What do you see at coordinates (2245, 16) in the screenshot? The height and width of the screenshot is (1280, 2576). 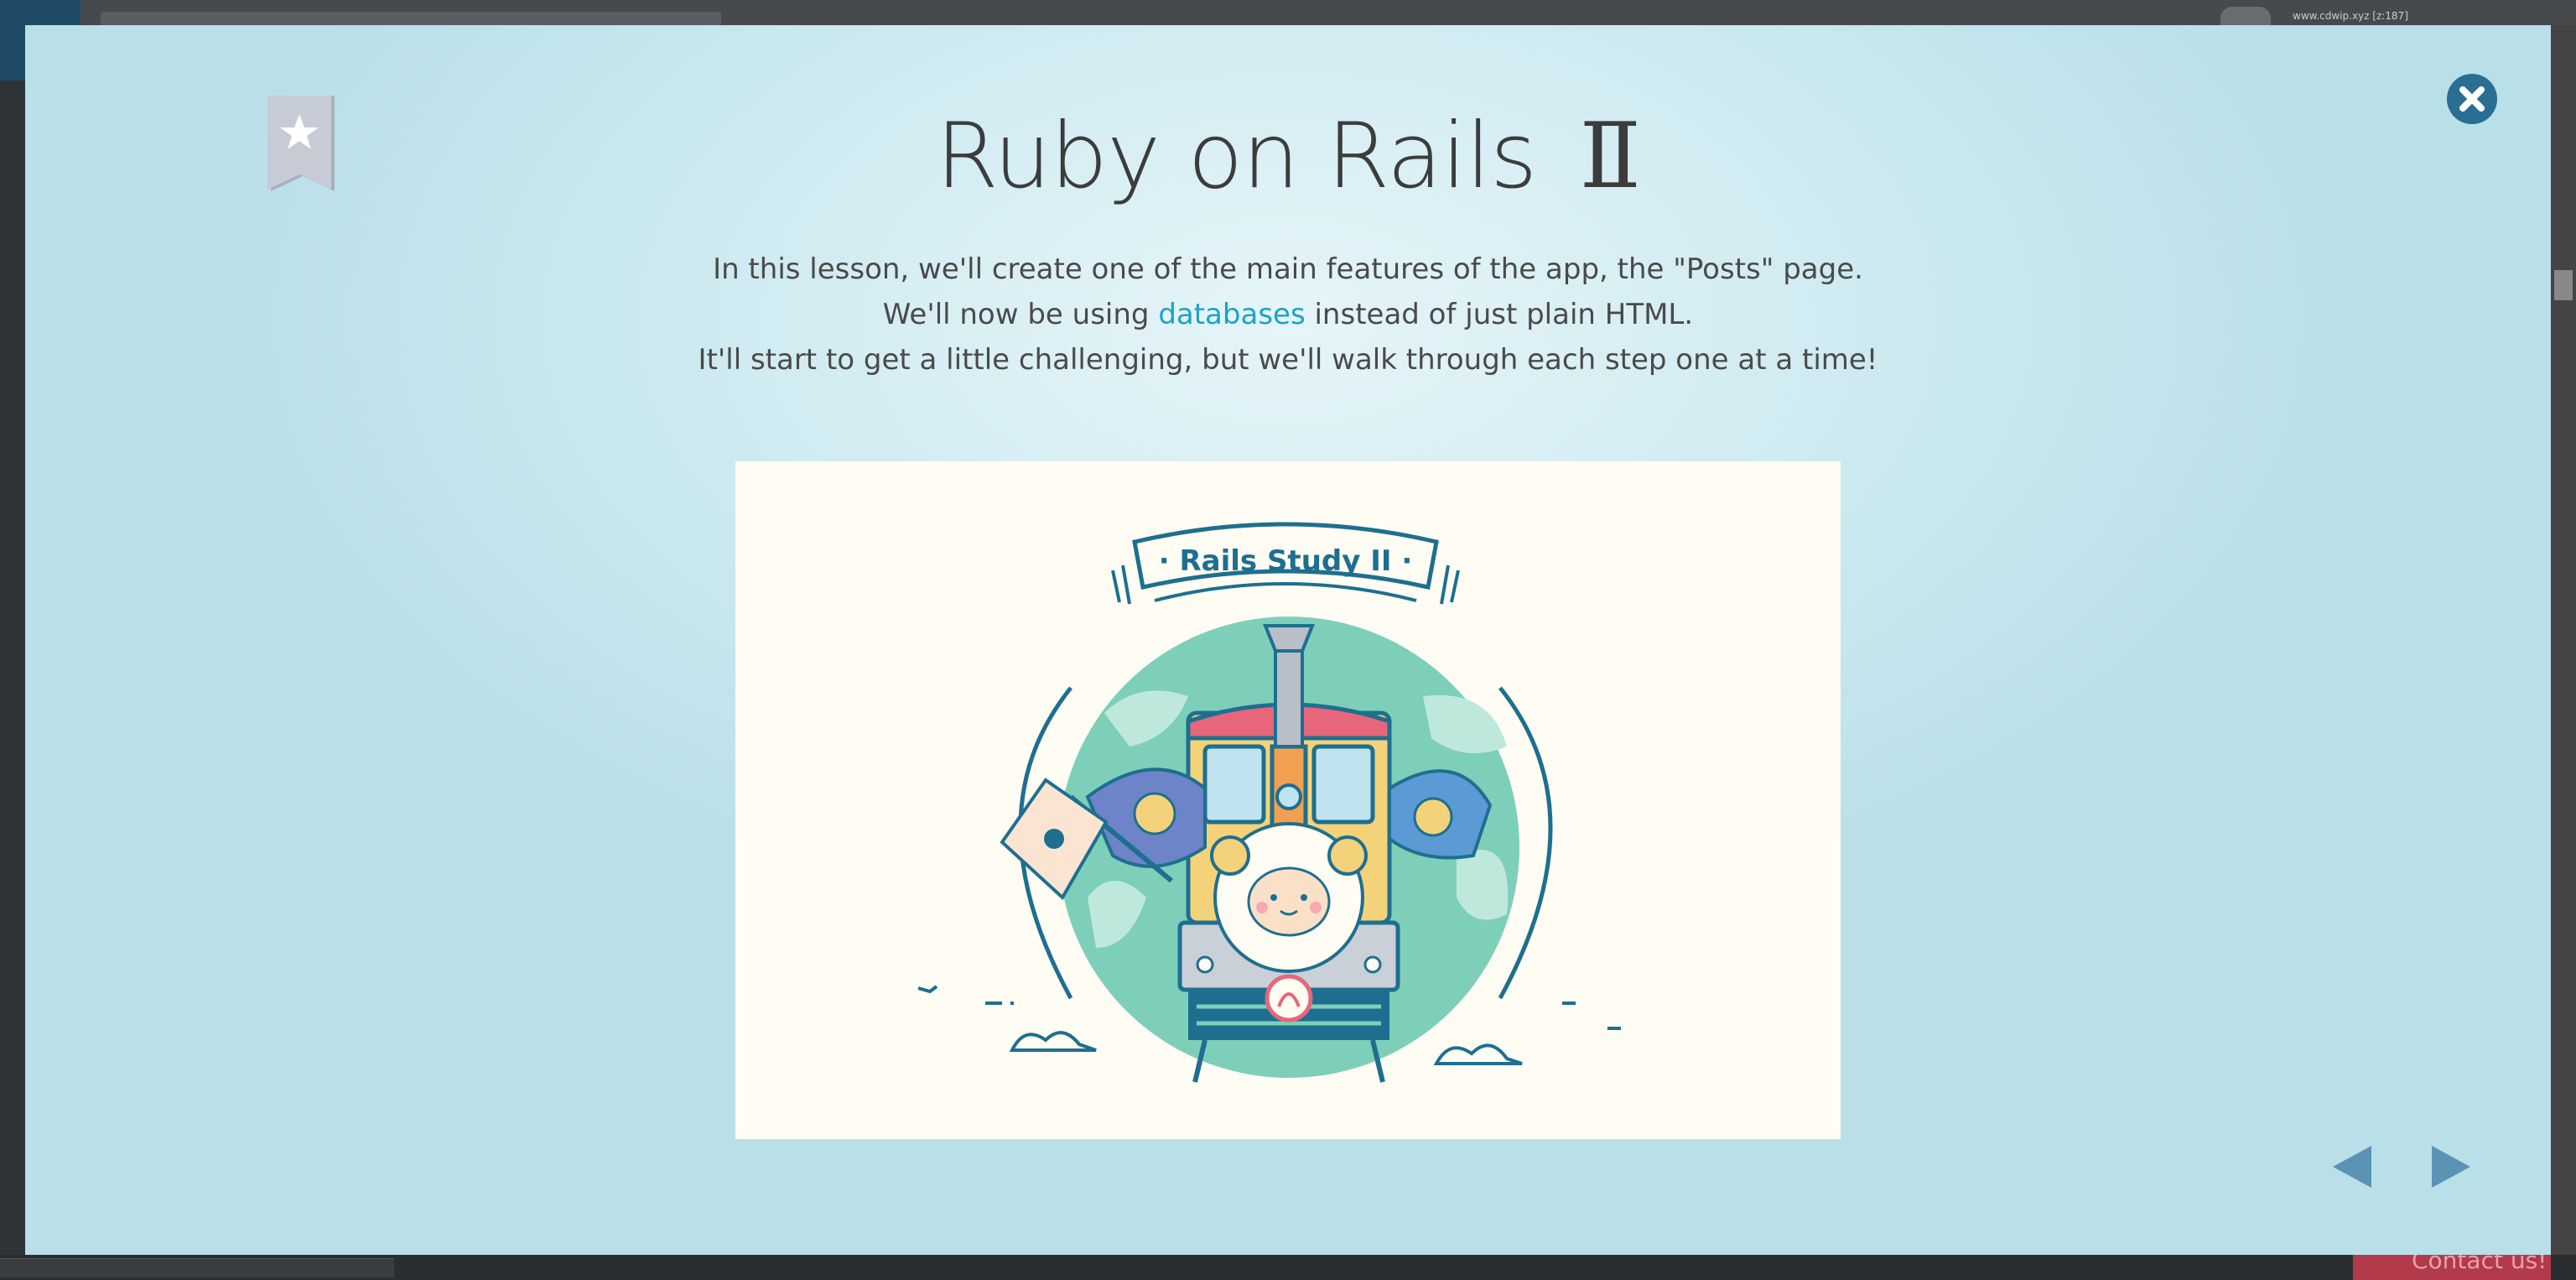 I see `background-avatar` at bounding box center [2245, 16].